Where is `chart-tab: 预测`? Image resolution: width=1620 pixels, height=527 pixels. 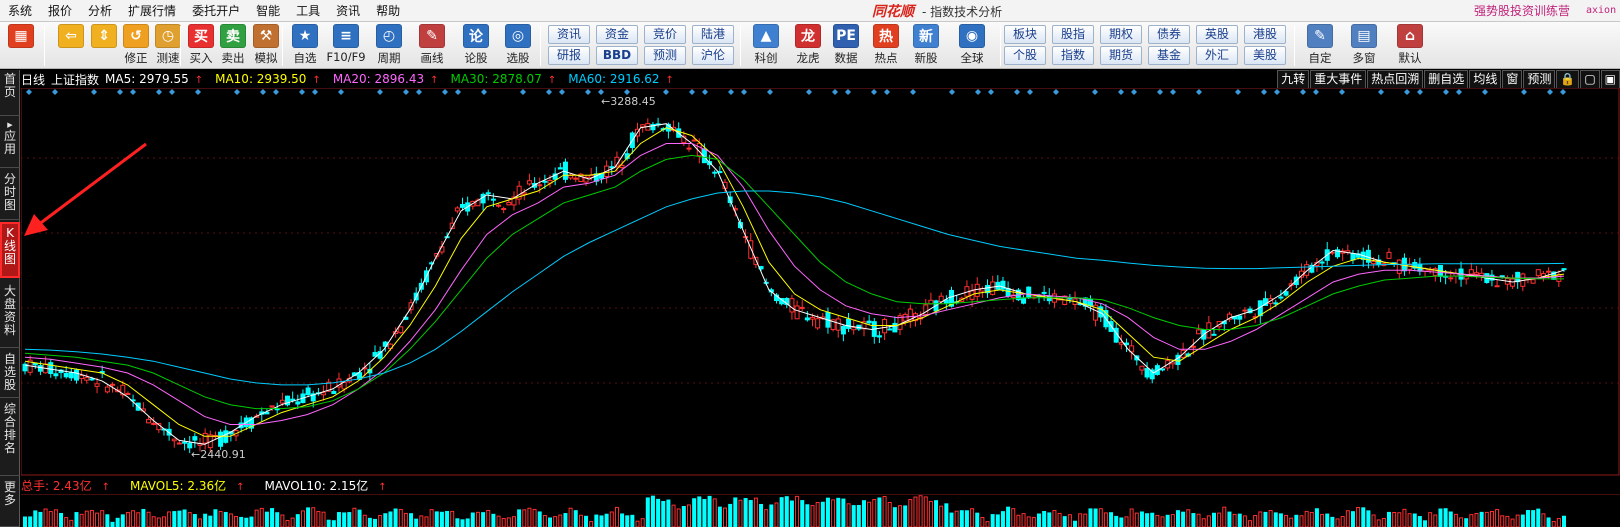
chart-tab: 预测 is located at coordinates (1539, 79).